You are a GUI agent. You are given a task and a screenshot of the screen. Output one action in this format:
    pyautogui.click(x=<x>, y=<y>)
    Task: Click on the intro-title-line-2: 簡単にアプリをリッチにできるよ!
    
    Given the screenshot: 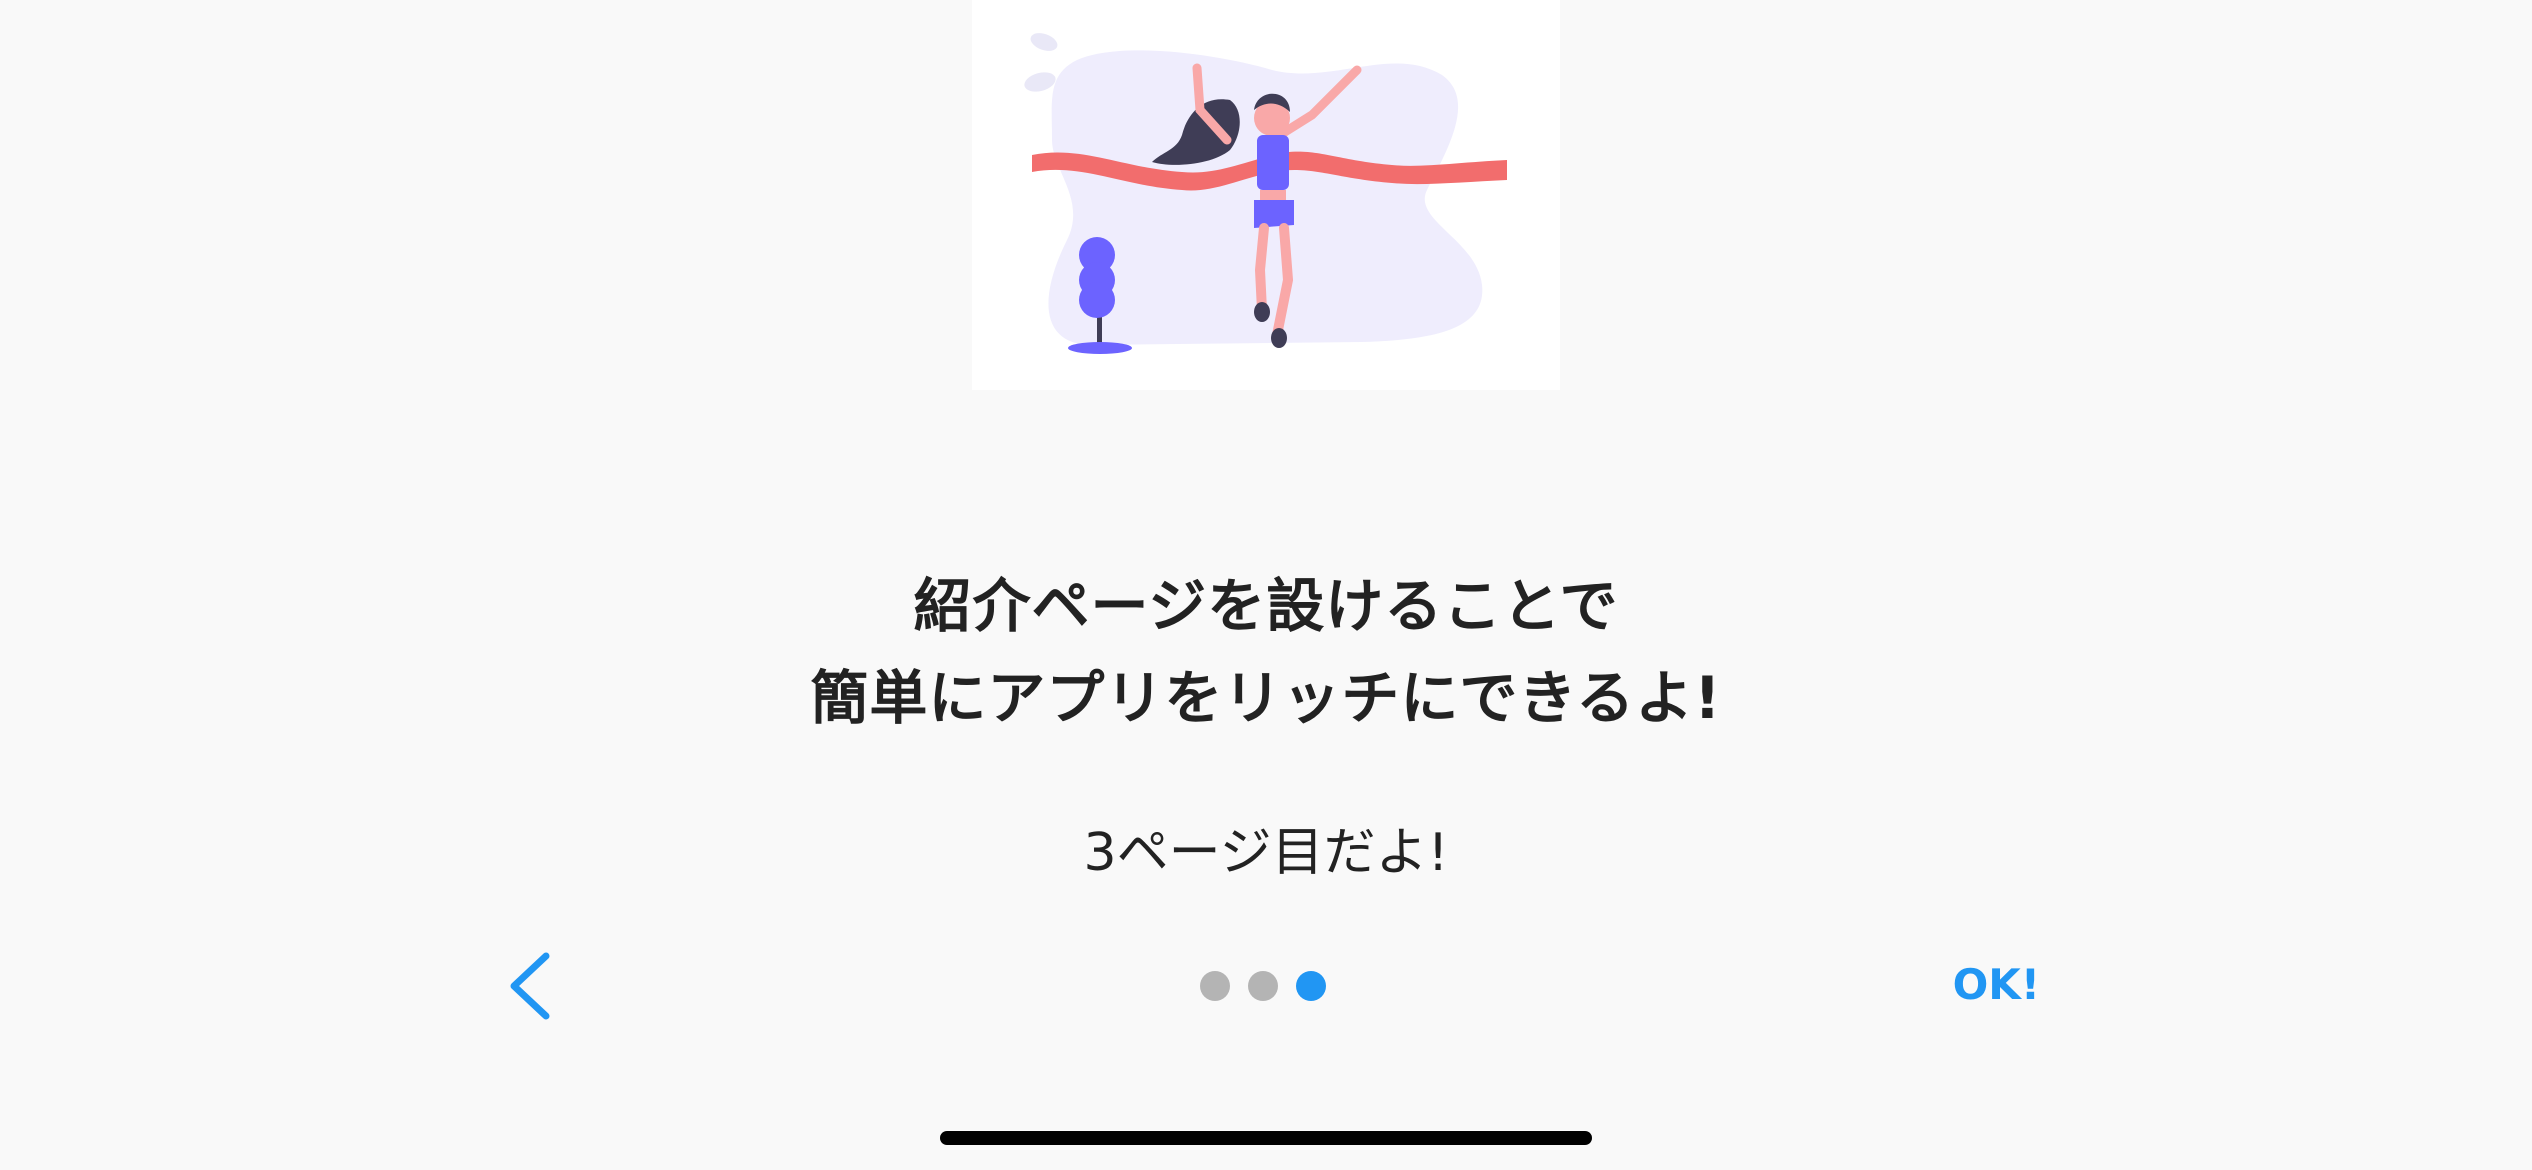 What is the action you would take?
    pyautogui.click(x=1266, y=698)
    